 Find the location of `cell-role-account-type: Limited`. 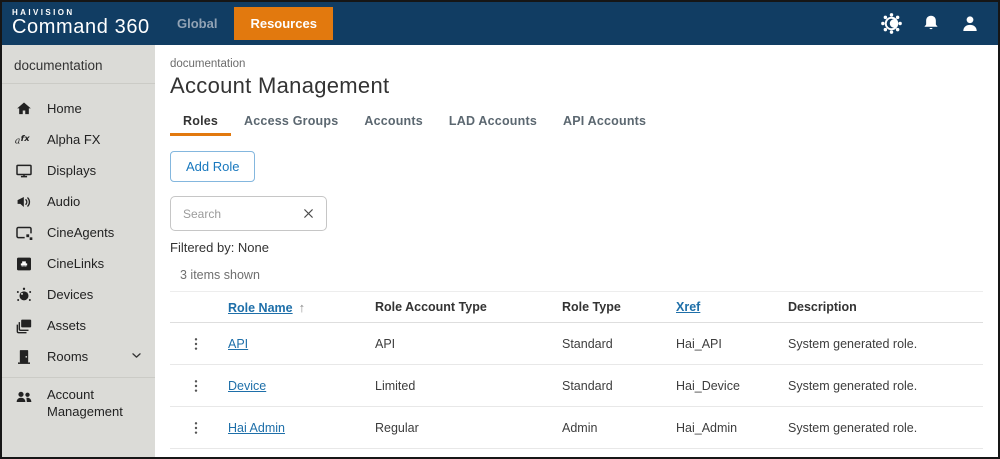

cell-role-account-type: Limited is located at coordinates (395, 385).